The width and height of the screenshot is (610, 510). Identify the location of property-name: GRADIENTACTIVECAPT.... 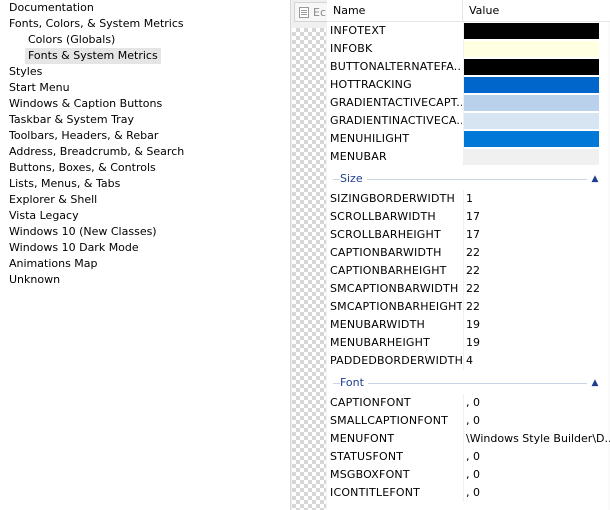
(396, 102).